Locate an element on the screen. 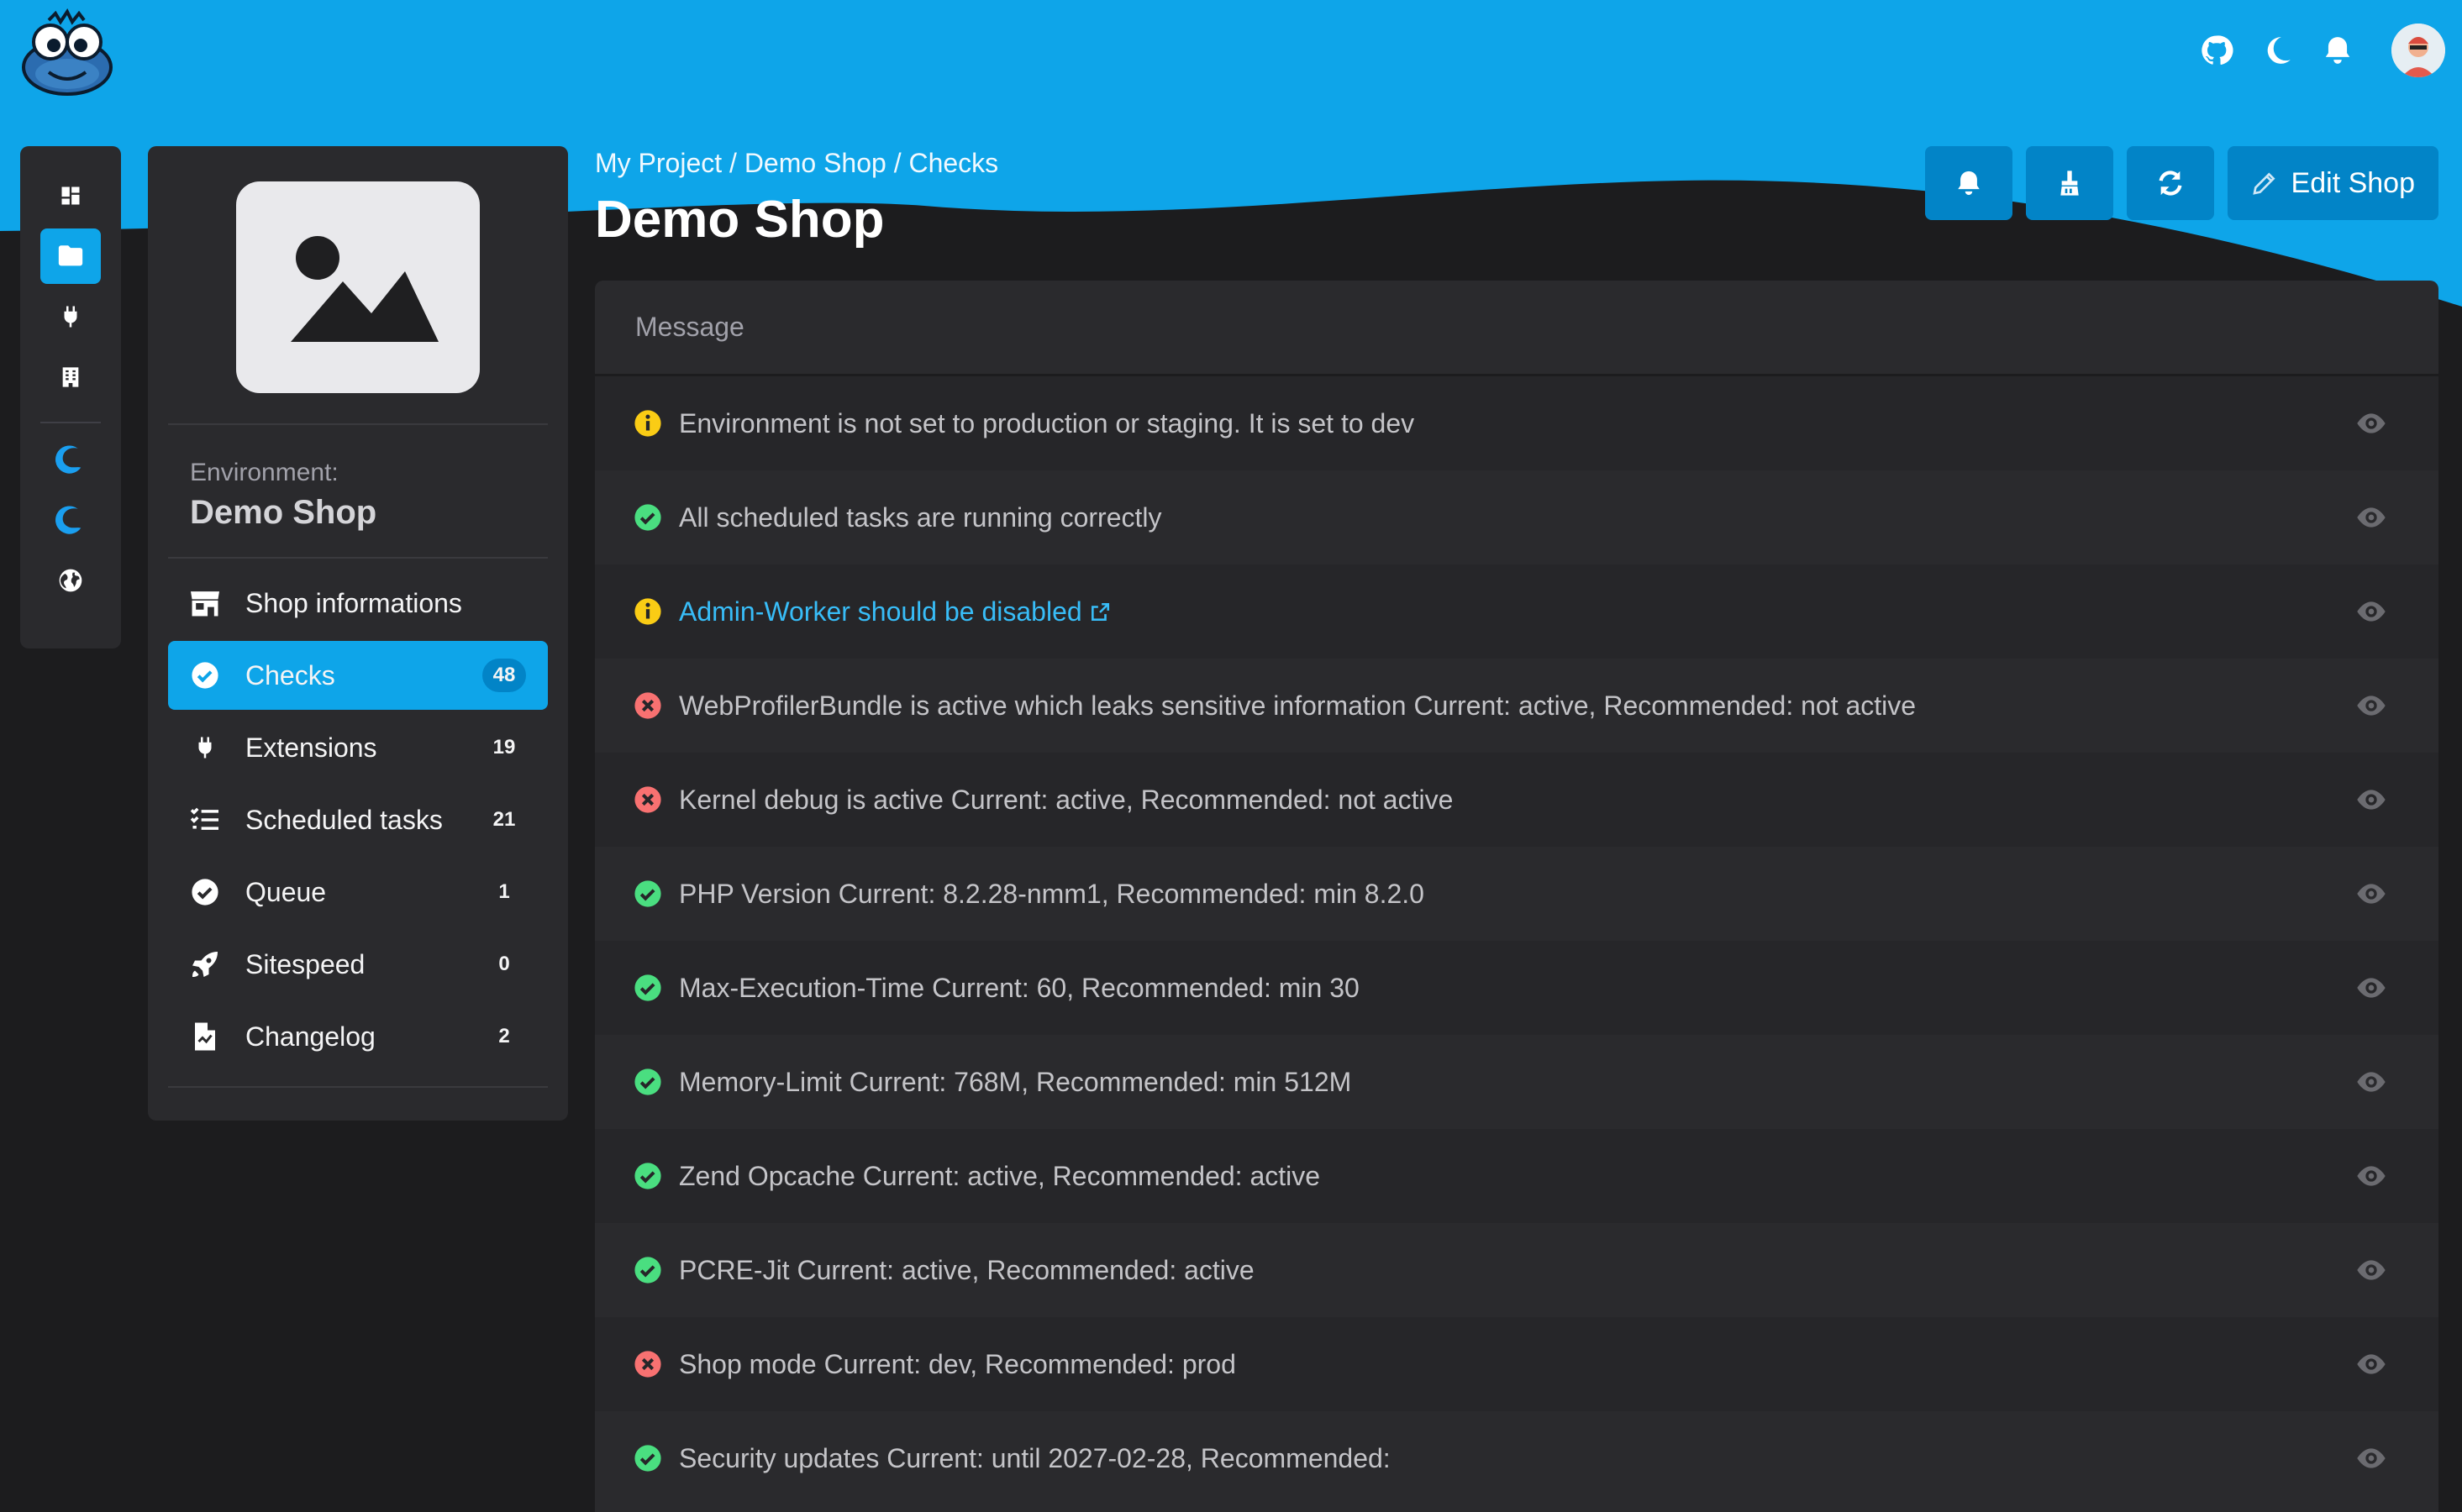 The height and width of the screenshot is (1512, 2462). external-link-icon is located at coordinates (1100, 611).